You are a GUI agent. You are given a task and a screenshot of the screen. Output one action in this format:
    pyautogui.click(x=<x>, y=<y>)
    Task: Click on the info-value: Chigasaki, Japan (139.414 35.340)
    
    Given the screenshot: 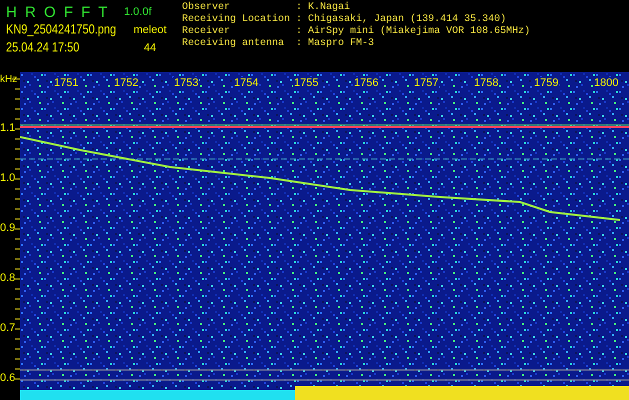 What is the action you would take?
    pyautogui.click(x=408, y=20)
    